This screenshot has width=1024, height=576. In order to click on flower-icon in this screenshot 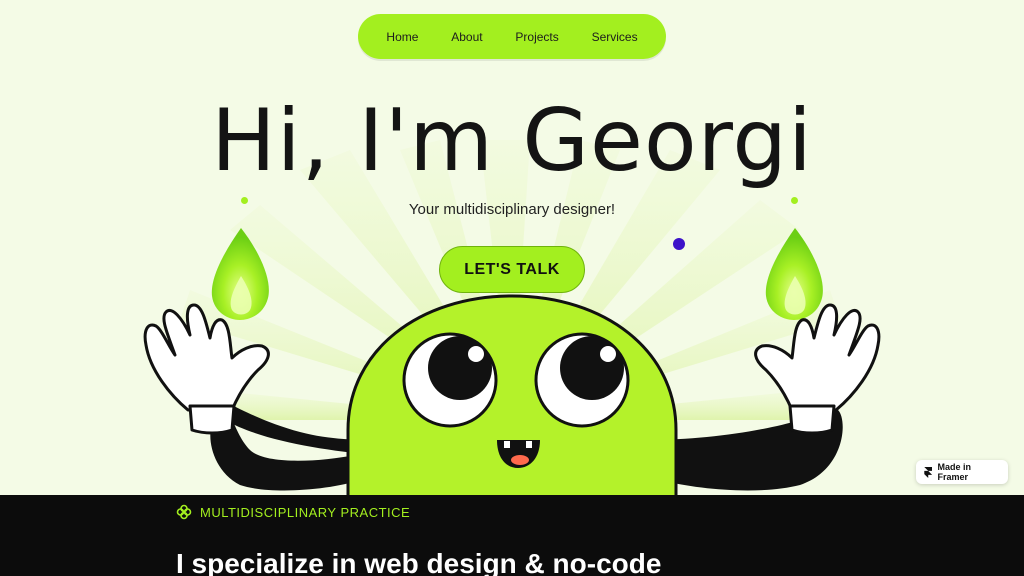, I will do `click(184, 512)`.